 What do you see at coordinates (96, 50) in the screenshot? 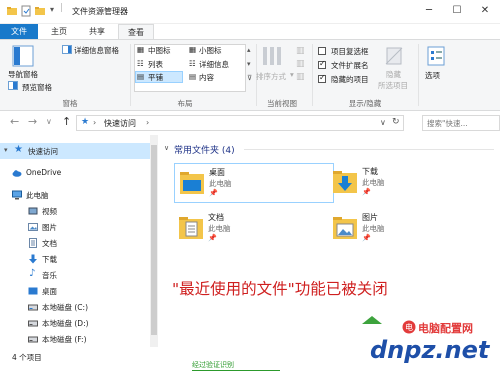
I see `details-pane-button: 详细信息窗格` at bounding box center [96, 50].